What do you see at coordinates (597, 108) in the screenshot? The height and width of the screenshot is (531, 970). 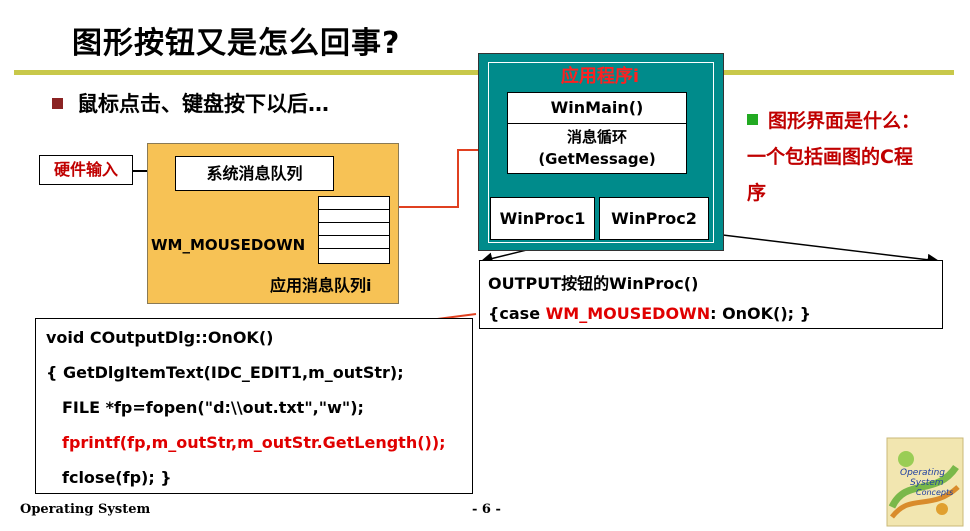 I see `winmain-label: WinMain()` at bounding box center [597, 108].